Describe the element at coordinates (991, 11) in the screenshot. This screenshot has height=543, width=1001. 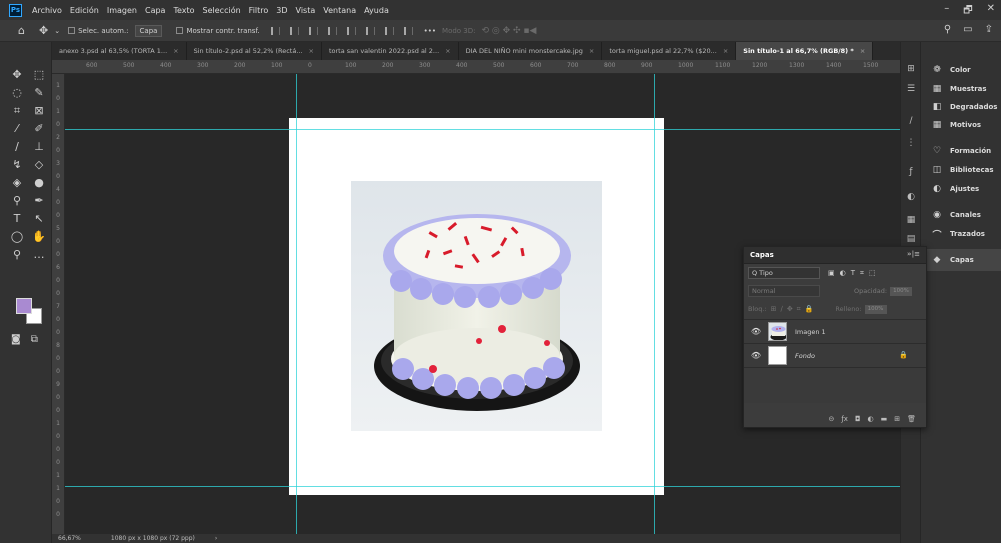
I see `close-icon: ✕` at that location.